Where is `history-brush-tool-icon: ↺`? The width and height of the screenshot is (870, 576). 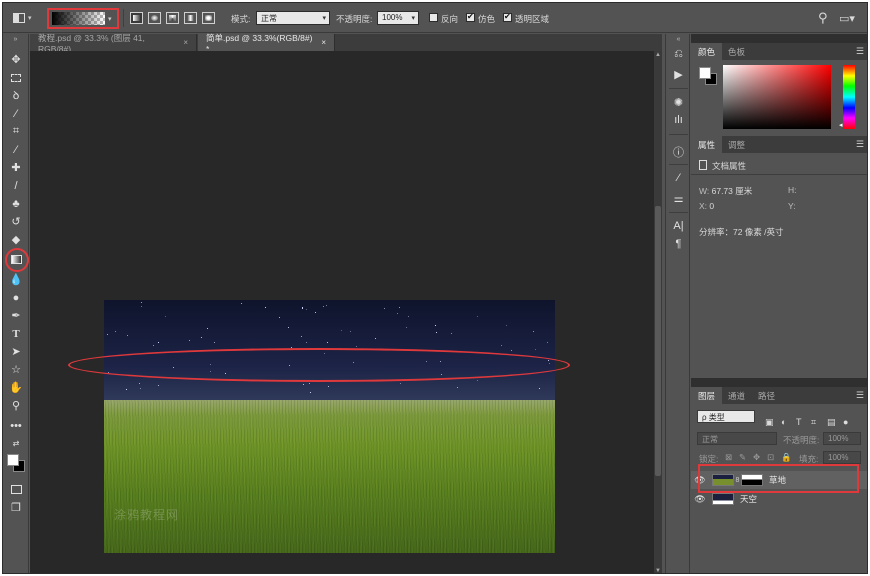 history-brush-tool-icon: ↺ is located at coordinates (16, 221).